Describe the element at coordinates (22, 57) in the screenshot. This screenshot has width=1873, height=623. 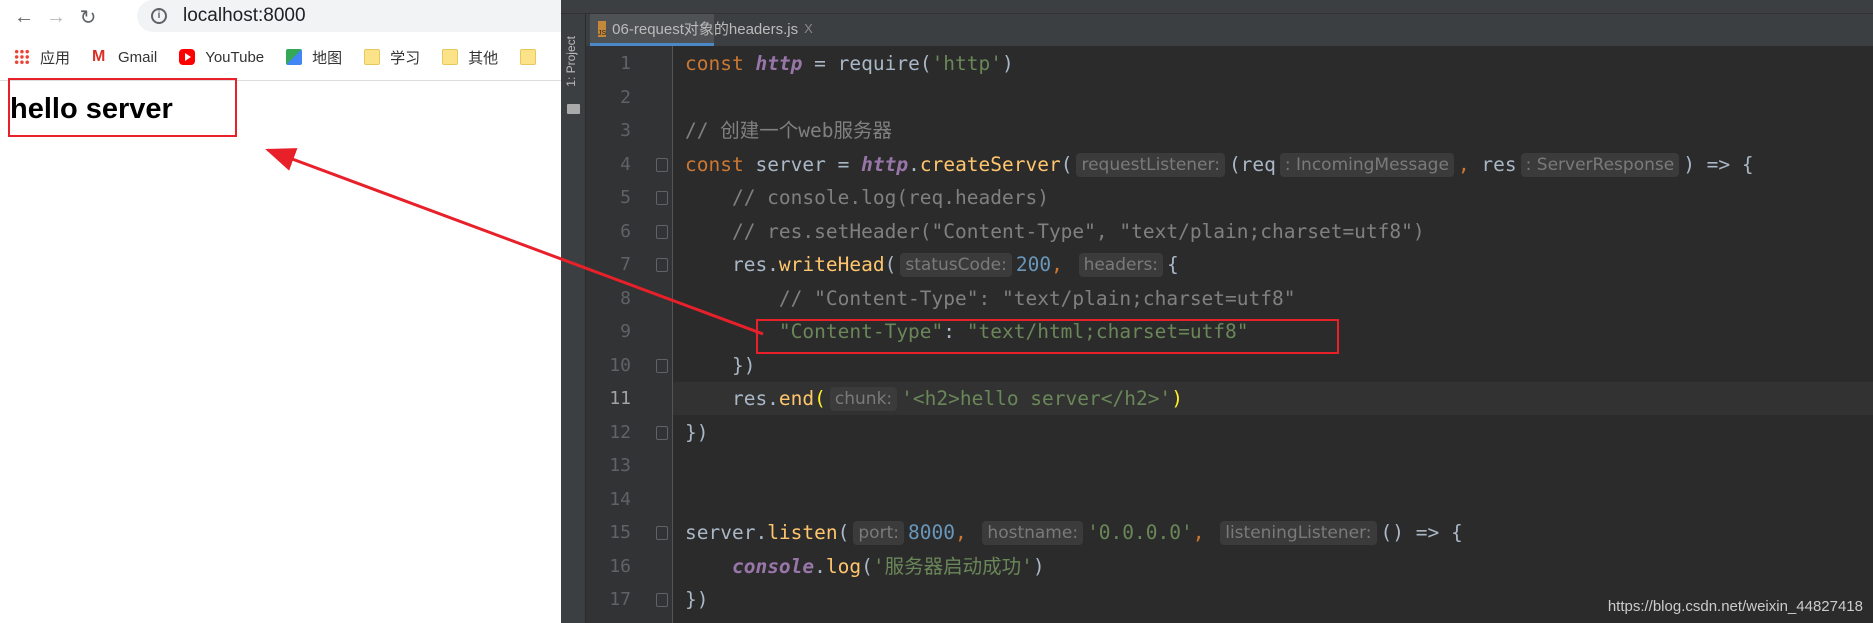
I see `apps-grid-icon` at that location.